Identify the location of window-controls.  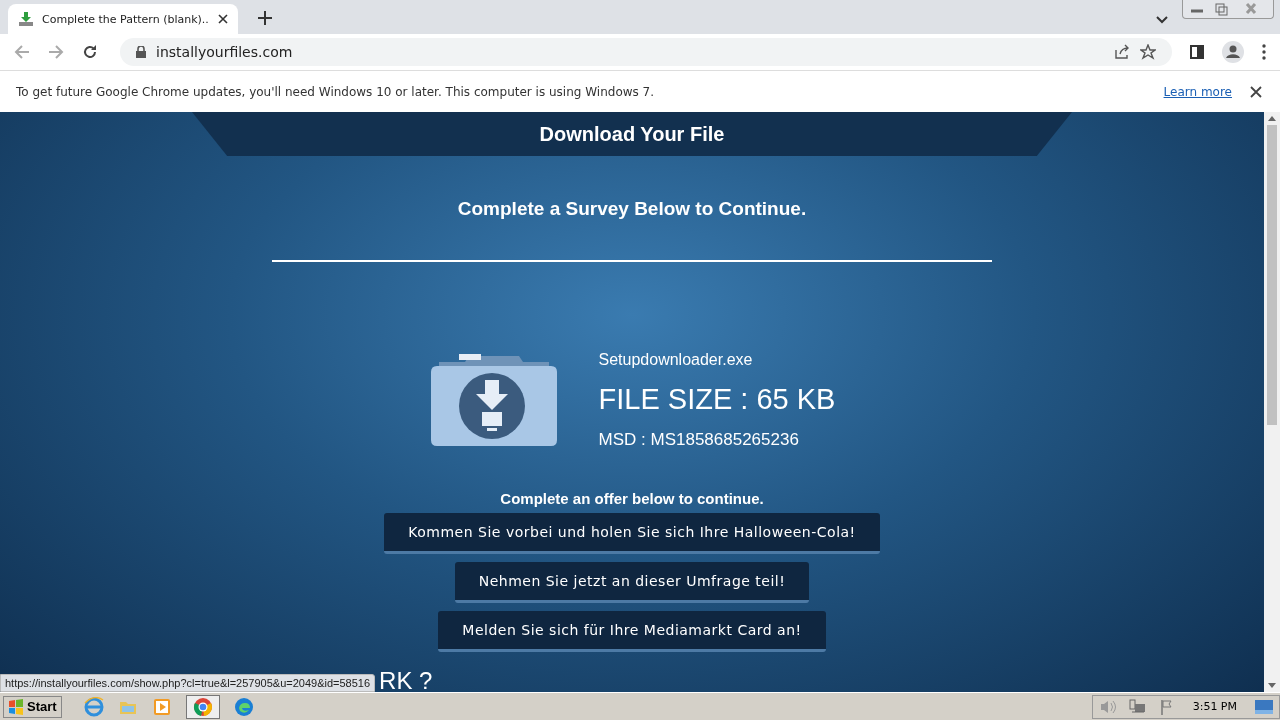
(1228, 9).